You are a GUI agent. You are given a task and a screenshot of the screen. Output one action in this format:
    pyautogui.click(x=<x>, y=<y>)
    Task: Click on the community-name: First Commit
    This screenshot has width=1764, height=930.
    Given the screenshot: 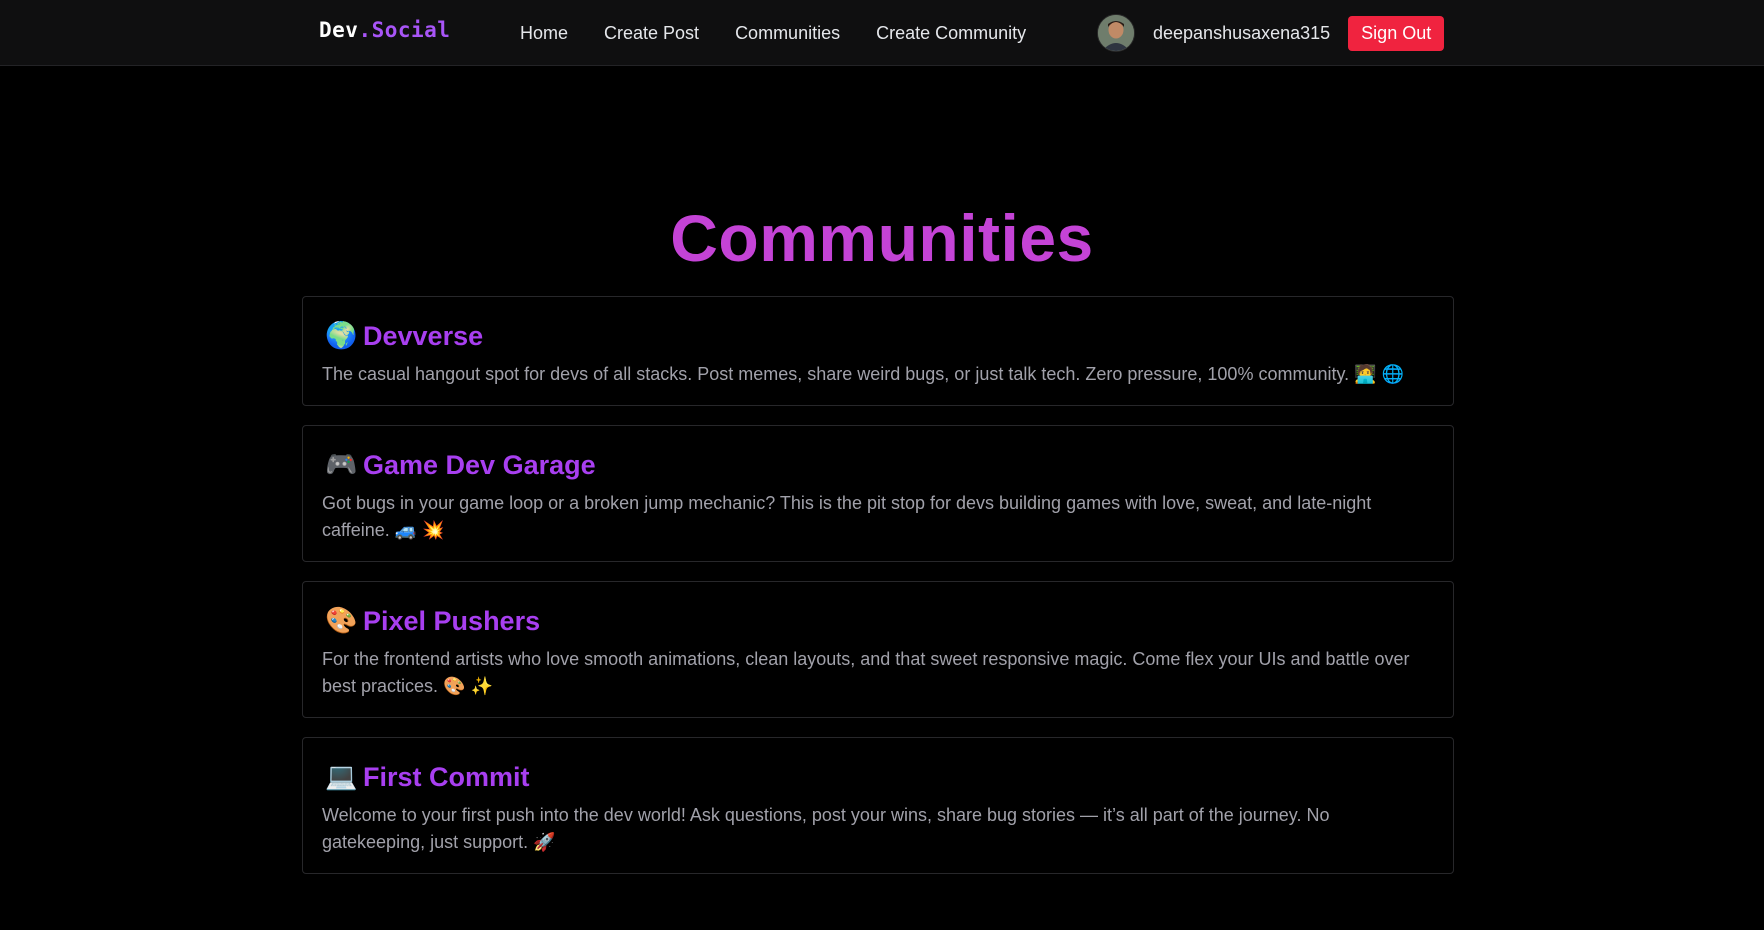 What is the action you would take?
    pyautogui.click(x=446, y=777)
    